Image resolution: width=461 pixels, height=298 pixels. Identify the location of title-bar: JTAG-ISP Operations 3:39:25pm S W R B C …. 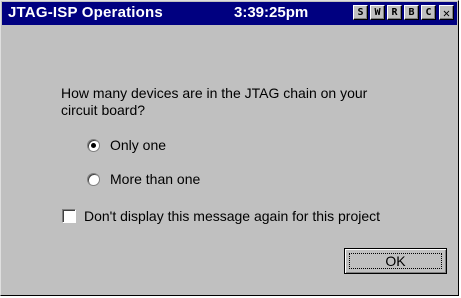
(229, 13).